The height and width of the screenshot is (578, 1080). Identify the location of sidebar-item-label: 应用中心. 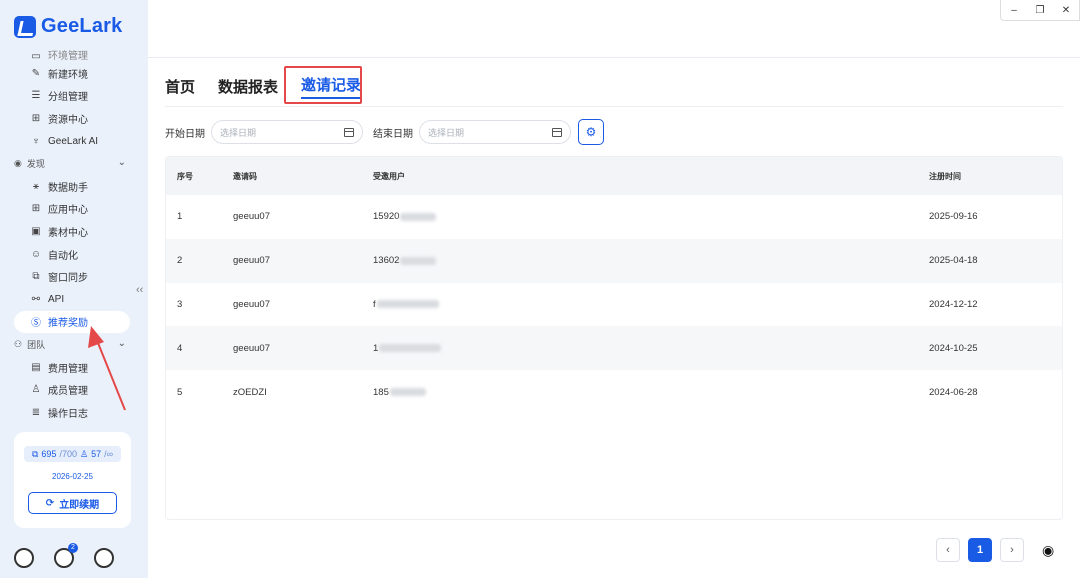
(68, 211).